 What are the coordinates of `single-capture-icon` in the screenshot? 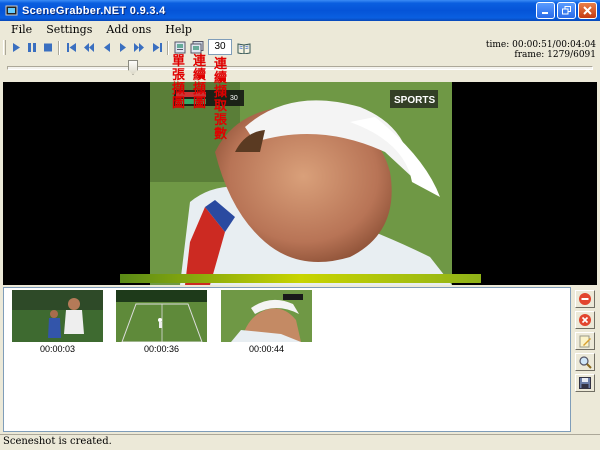 It's located at (179, 47).